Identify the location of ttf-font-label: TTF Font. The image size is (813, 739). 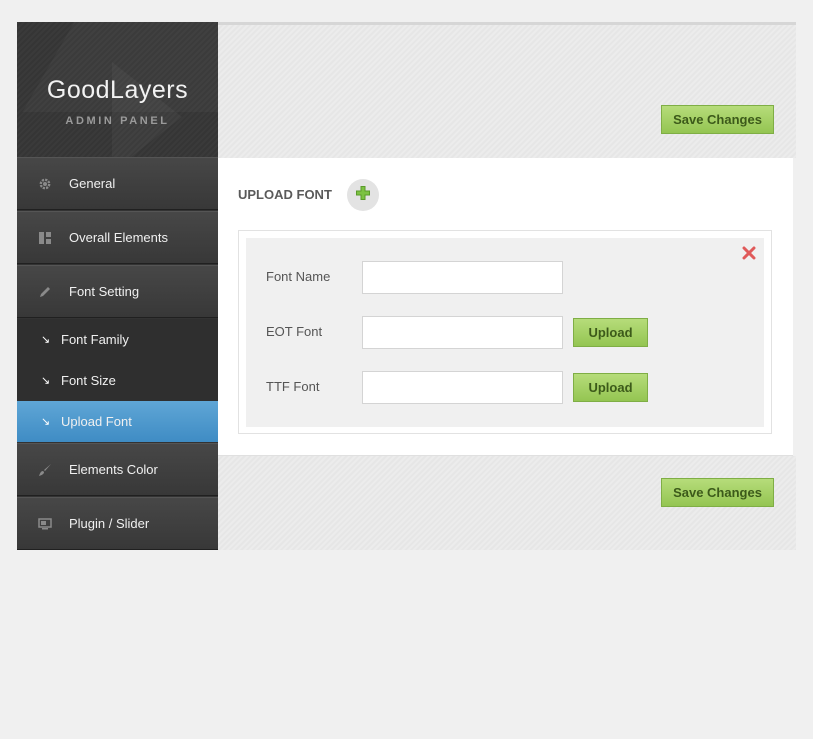
(293, 386).